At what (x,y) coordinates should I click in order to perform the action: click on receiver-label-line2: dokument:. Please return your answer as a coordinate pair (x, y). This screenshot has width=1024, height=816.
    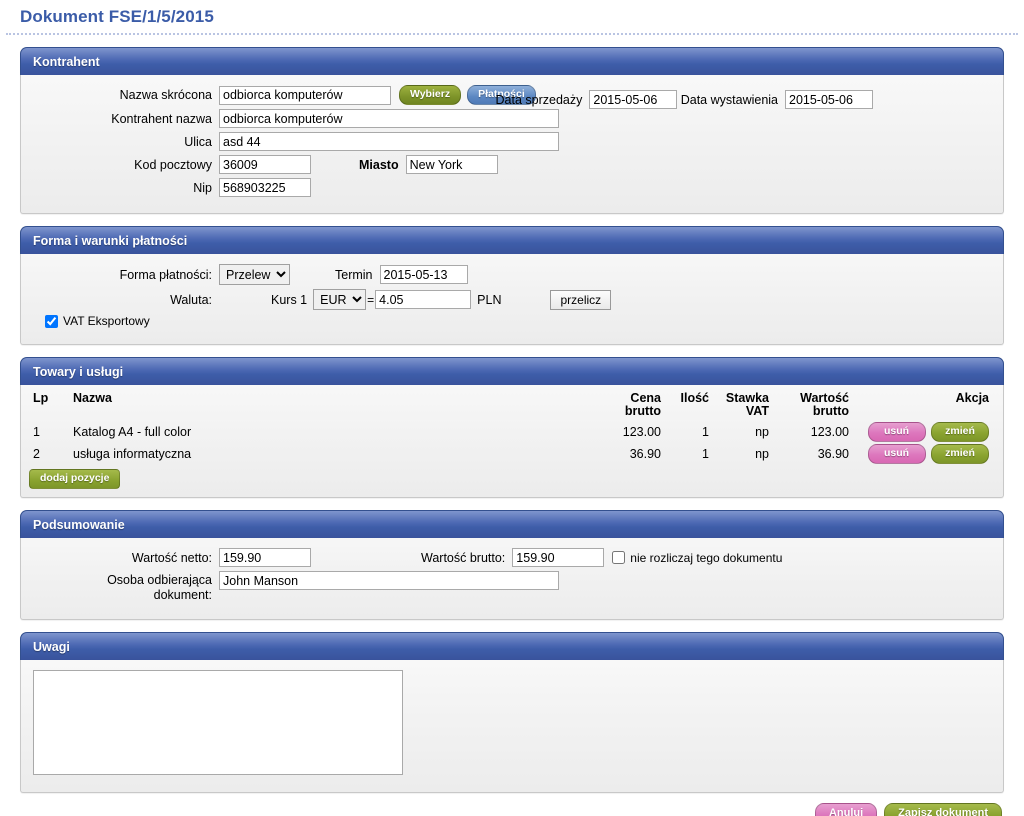
    Looking at the image, I should click on (182, 595).